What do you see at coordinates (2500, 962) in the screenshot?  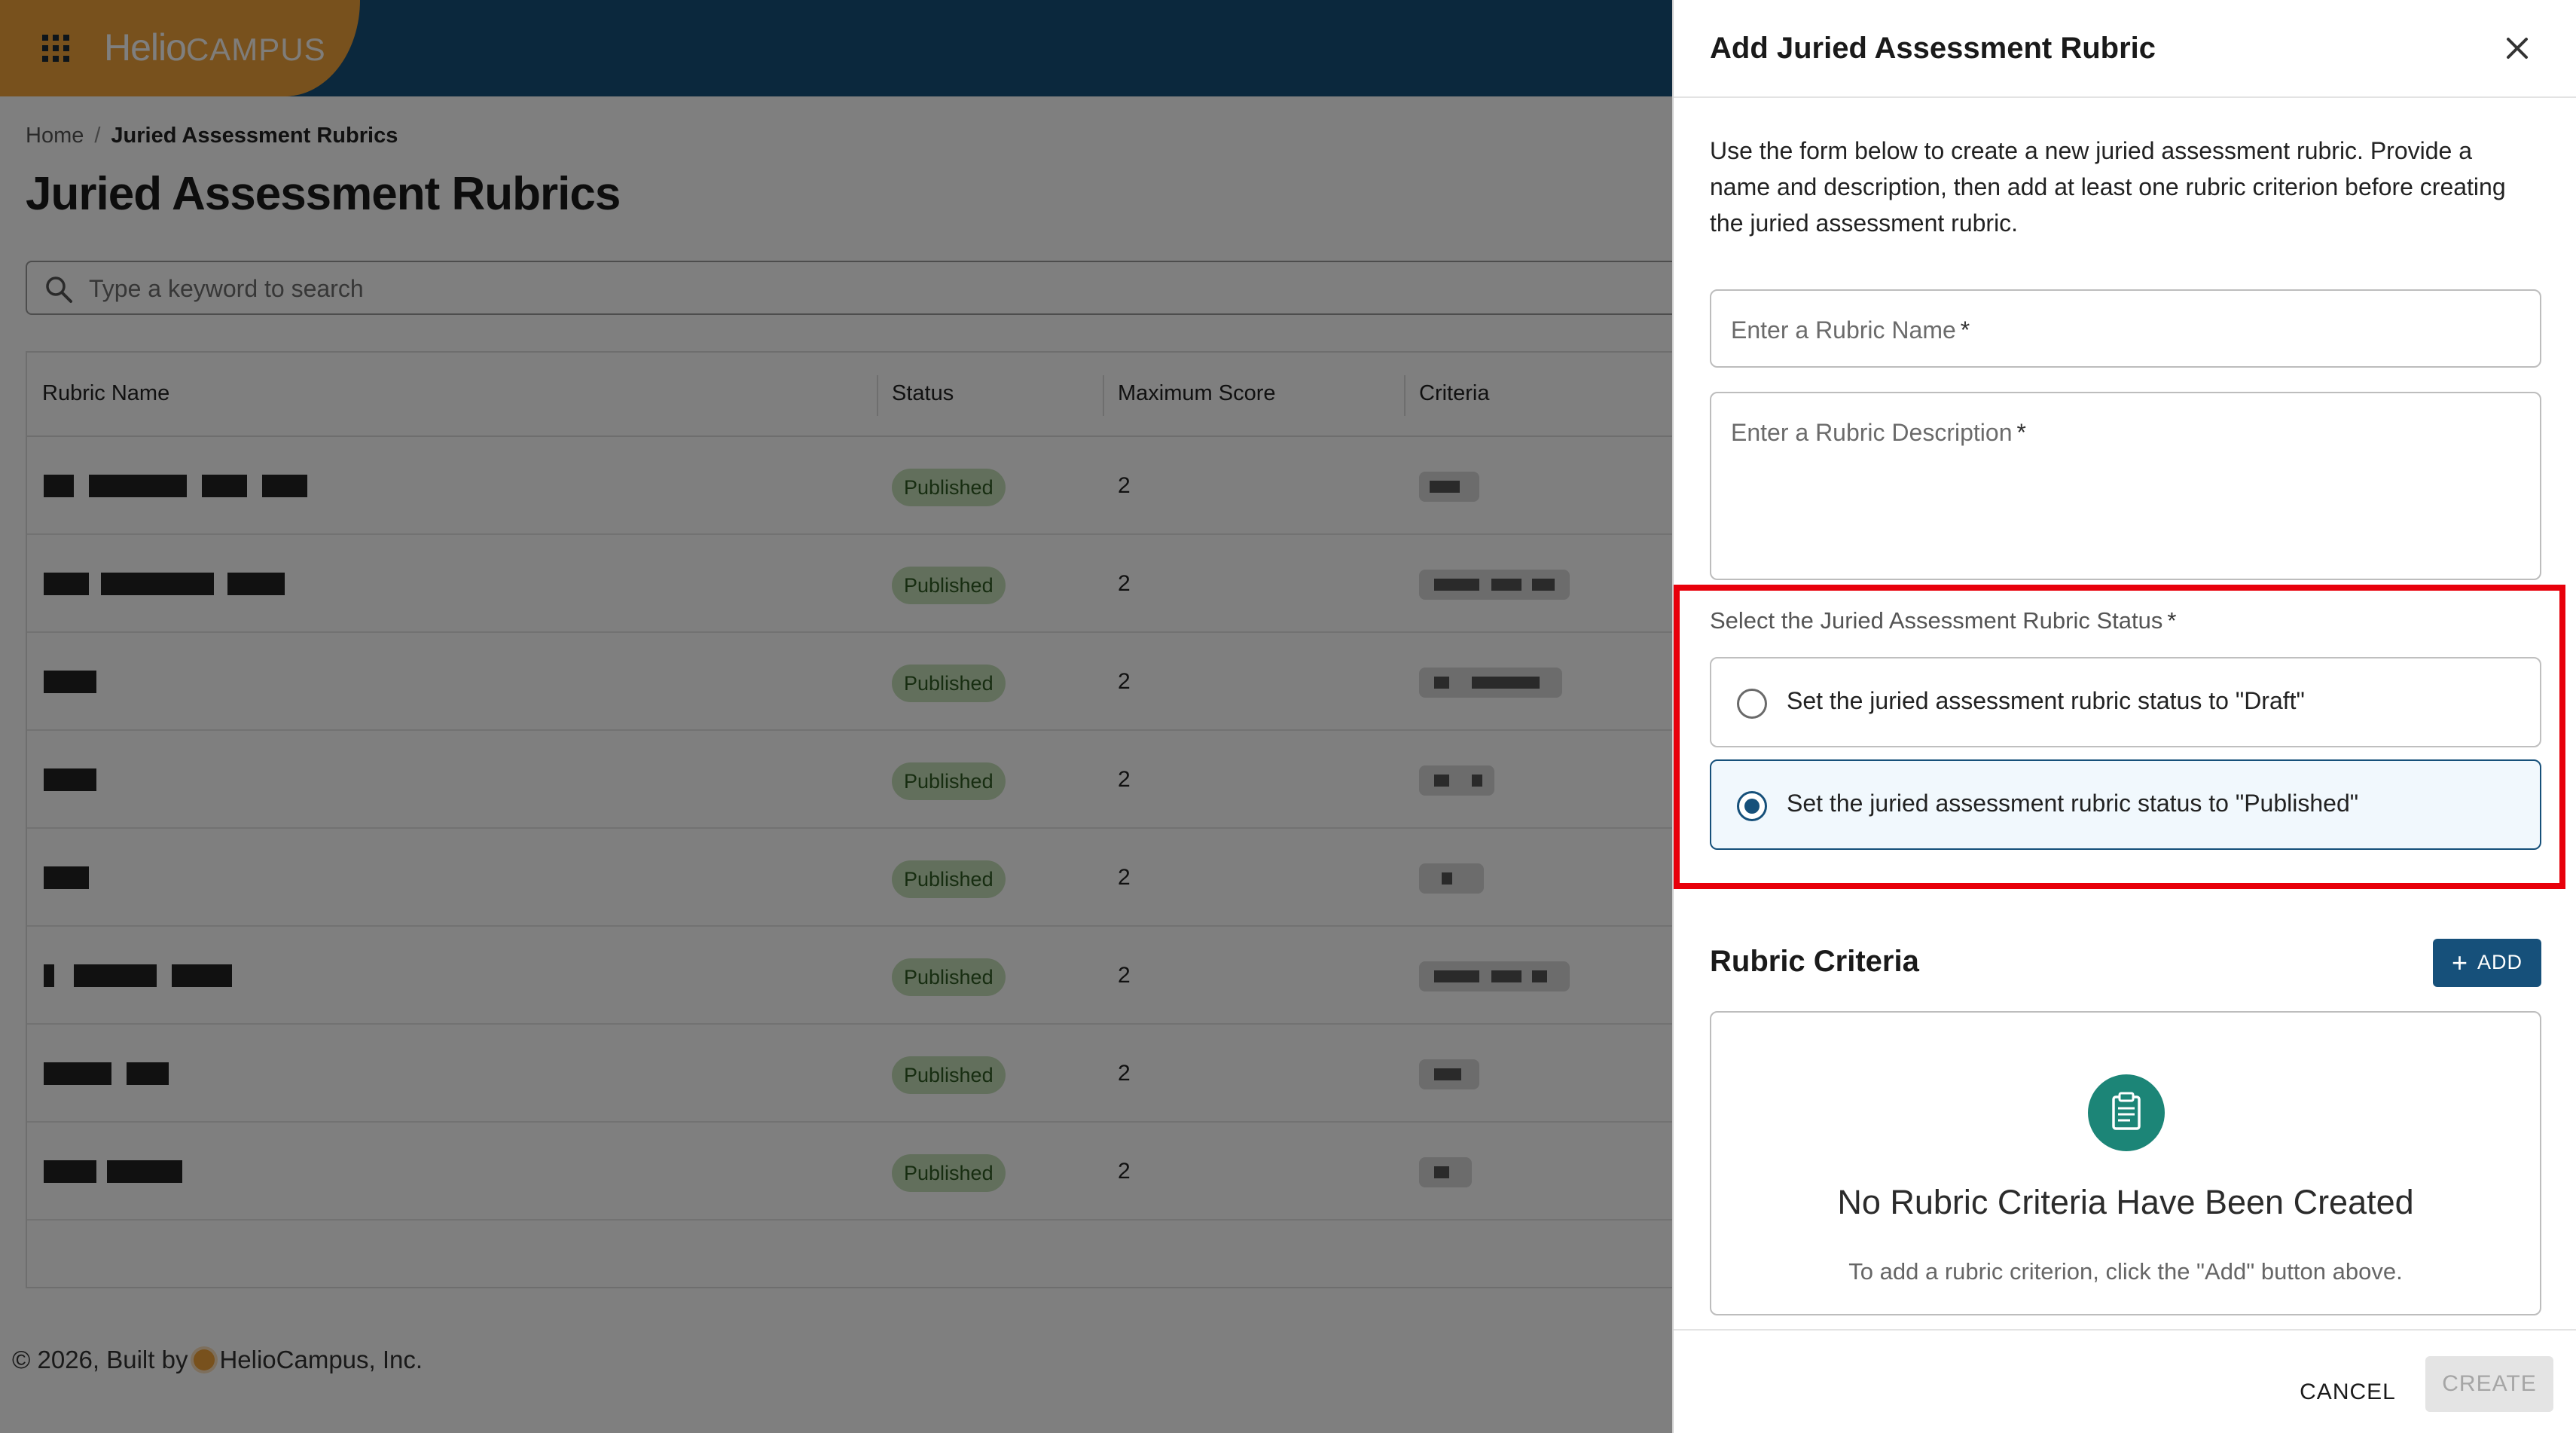 I see `add-button-label: ADD` at bounding box center [2500, 962].